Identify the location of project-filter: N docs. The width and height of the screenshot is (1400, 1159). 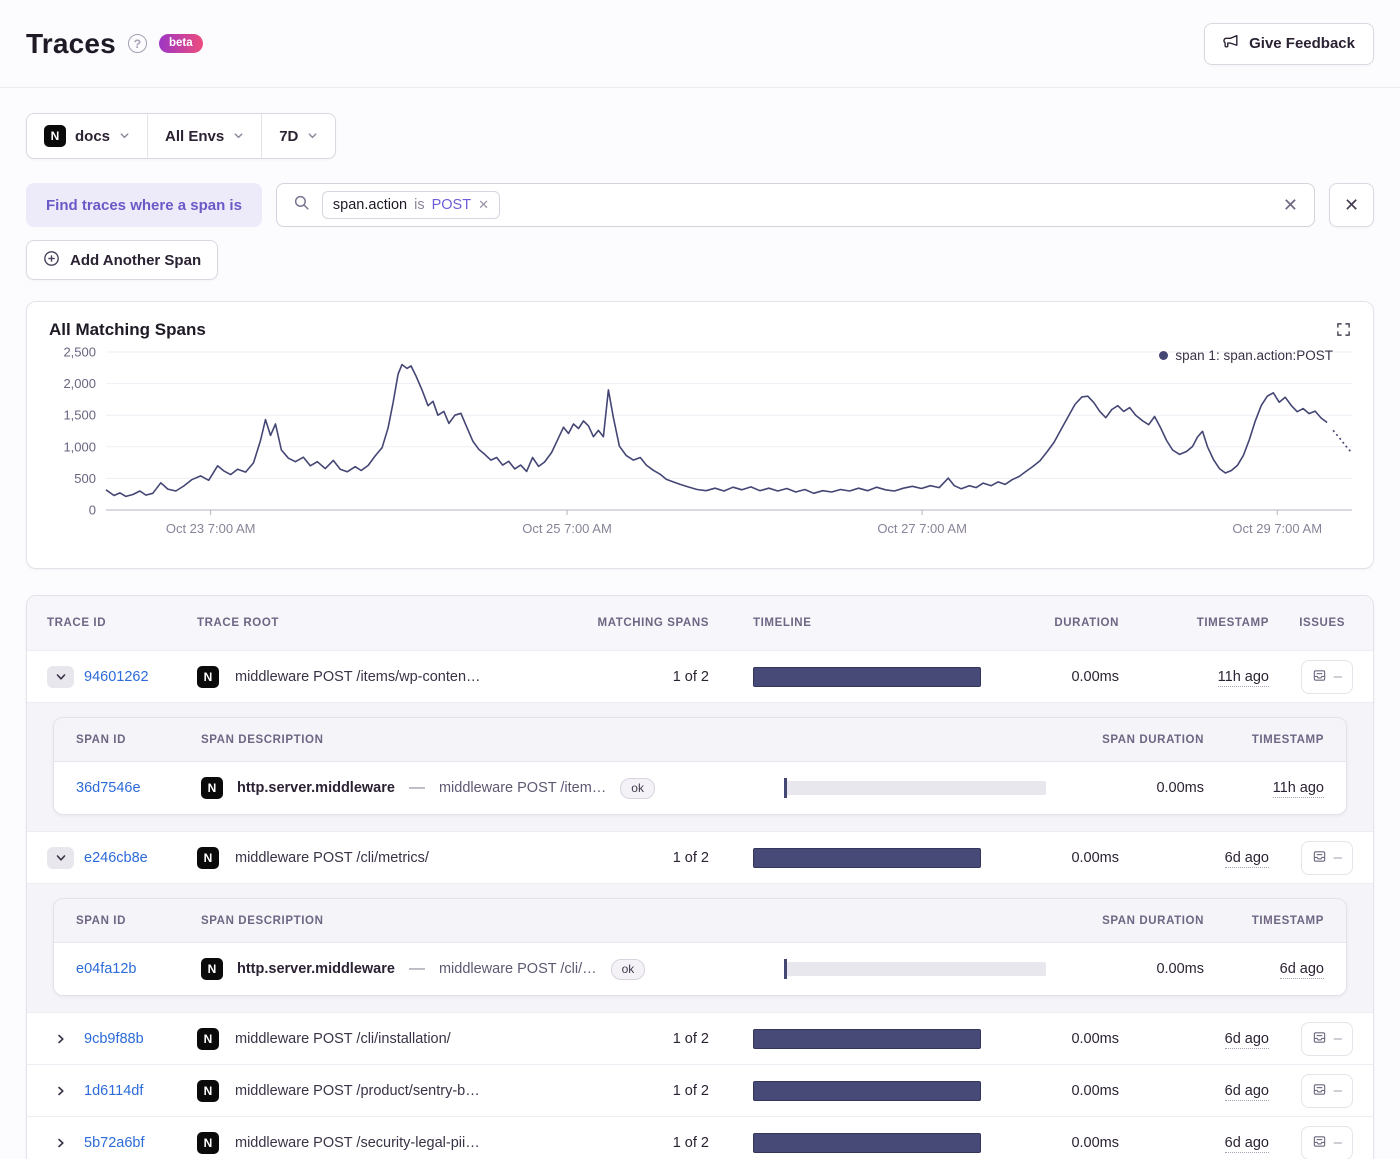
(87, 136).